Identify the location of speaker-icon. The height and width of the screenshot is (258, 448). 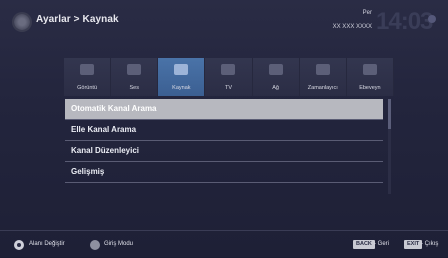
(134, 69).